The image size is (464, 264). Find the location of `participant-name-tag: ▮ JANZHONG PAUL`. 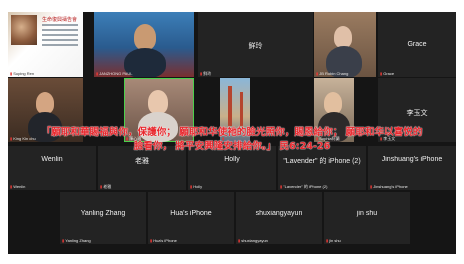

participant-name-tag: ▮ JANZHONG PAUL is located at coordinates (114, 73).